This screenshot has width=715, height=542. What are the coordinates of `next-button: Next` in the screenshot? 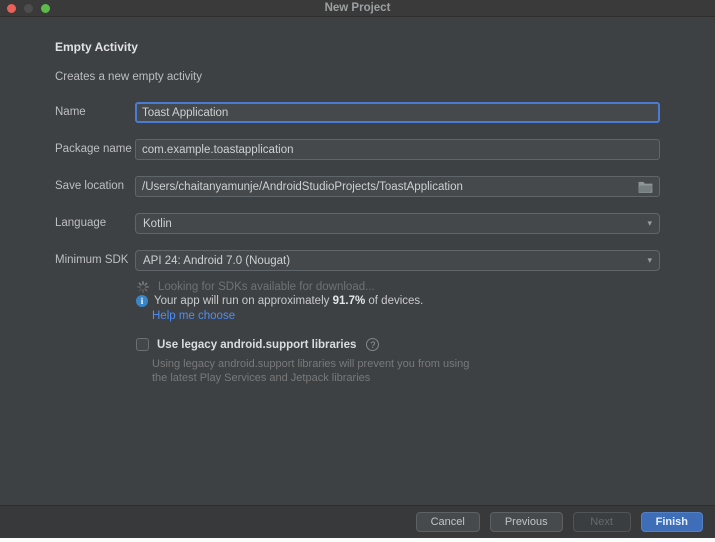 It's located at (601, 522).